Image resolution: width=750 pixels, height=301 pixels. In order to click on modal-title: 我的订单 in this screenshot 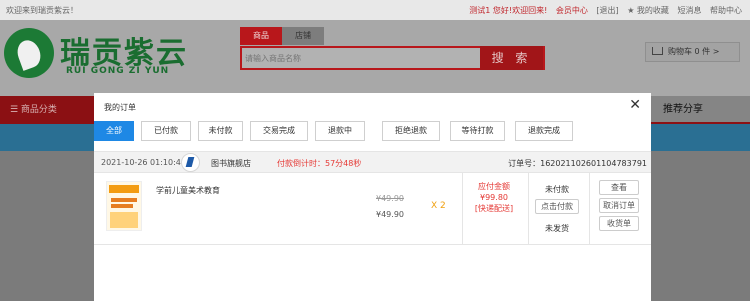, I will do `click(120, 107)`.